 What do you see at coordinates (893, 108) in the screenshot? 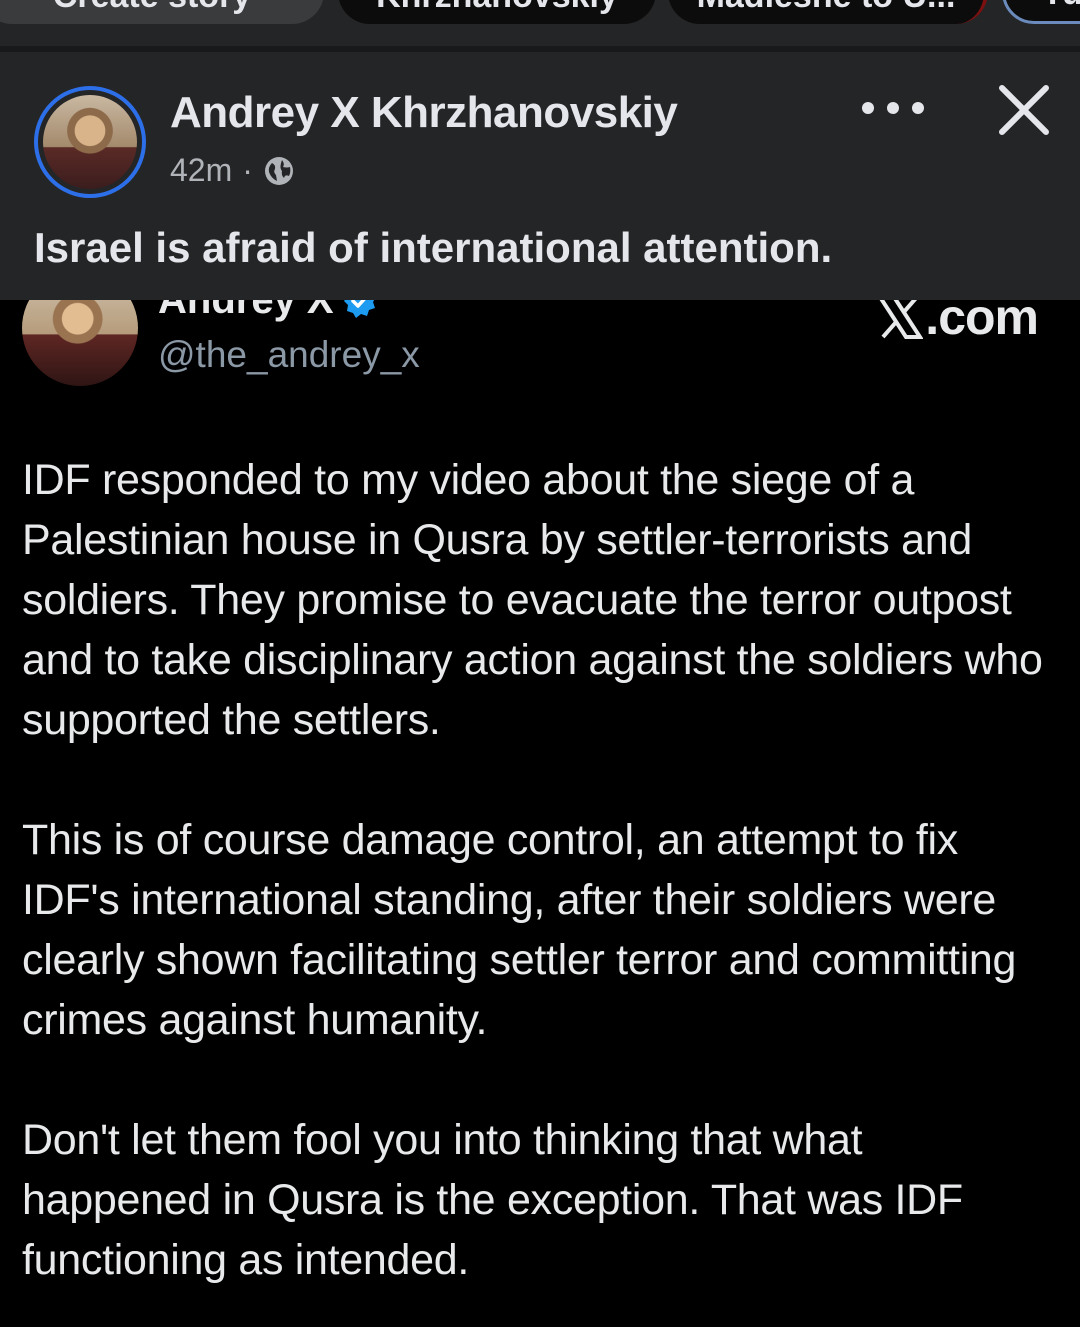
I see `more-options-icon` at bounding box center [893, 108].